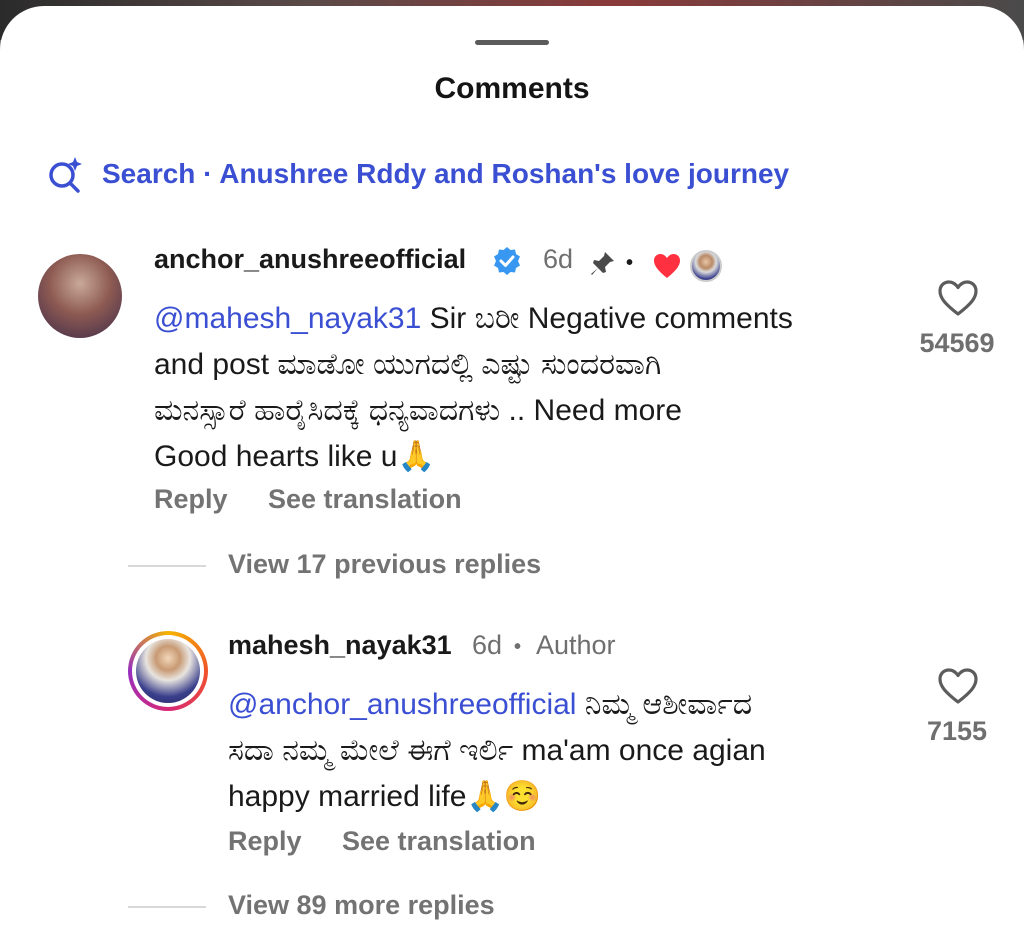 The width and height of the screenshot is (1024, 936). What do you see at coordinates (558, 259) in the screenshot?
I see `comment-time: 6d` at bounding box center [558, 259].